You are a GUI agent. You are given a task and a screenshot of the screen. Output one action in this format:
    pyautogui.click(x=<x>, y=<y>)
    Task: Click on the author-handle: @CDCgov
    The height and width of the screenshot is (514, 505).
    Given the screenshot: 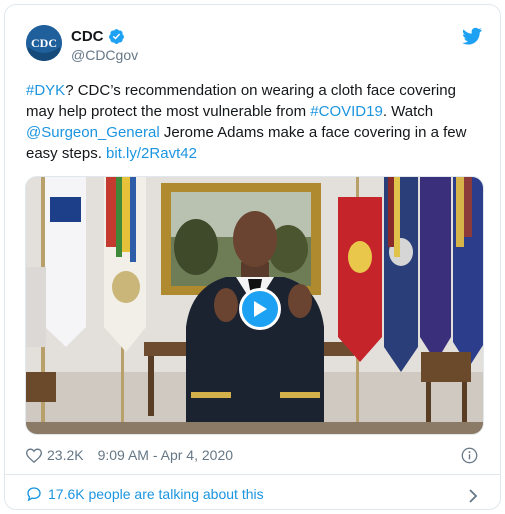 What is the action you would take?
    pyautogui.click(x=104, y=55)
    